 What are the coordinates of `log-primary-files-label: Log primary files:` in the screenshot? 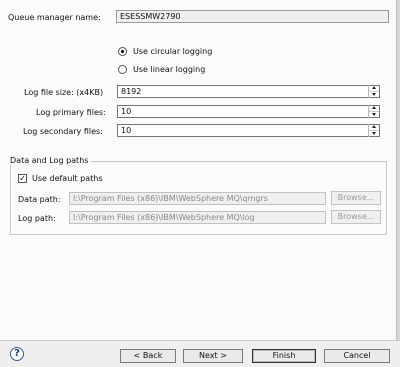 It's located at (71, 112).